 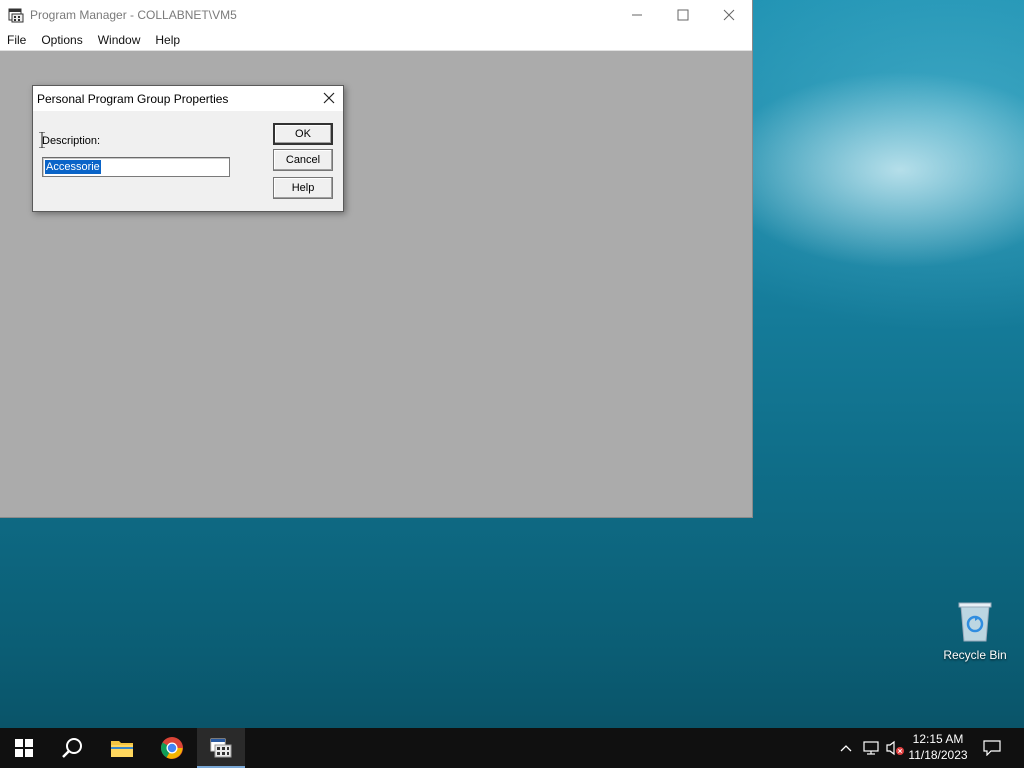 I want to click on notification-icon, so click(x=992, y=748).